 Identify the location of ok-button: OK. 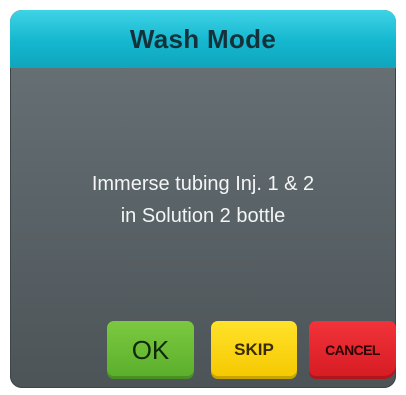
(150, 350).